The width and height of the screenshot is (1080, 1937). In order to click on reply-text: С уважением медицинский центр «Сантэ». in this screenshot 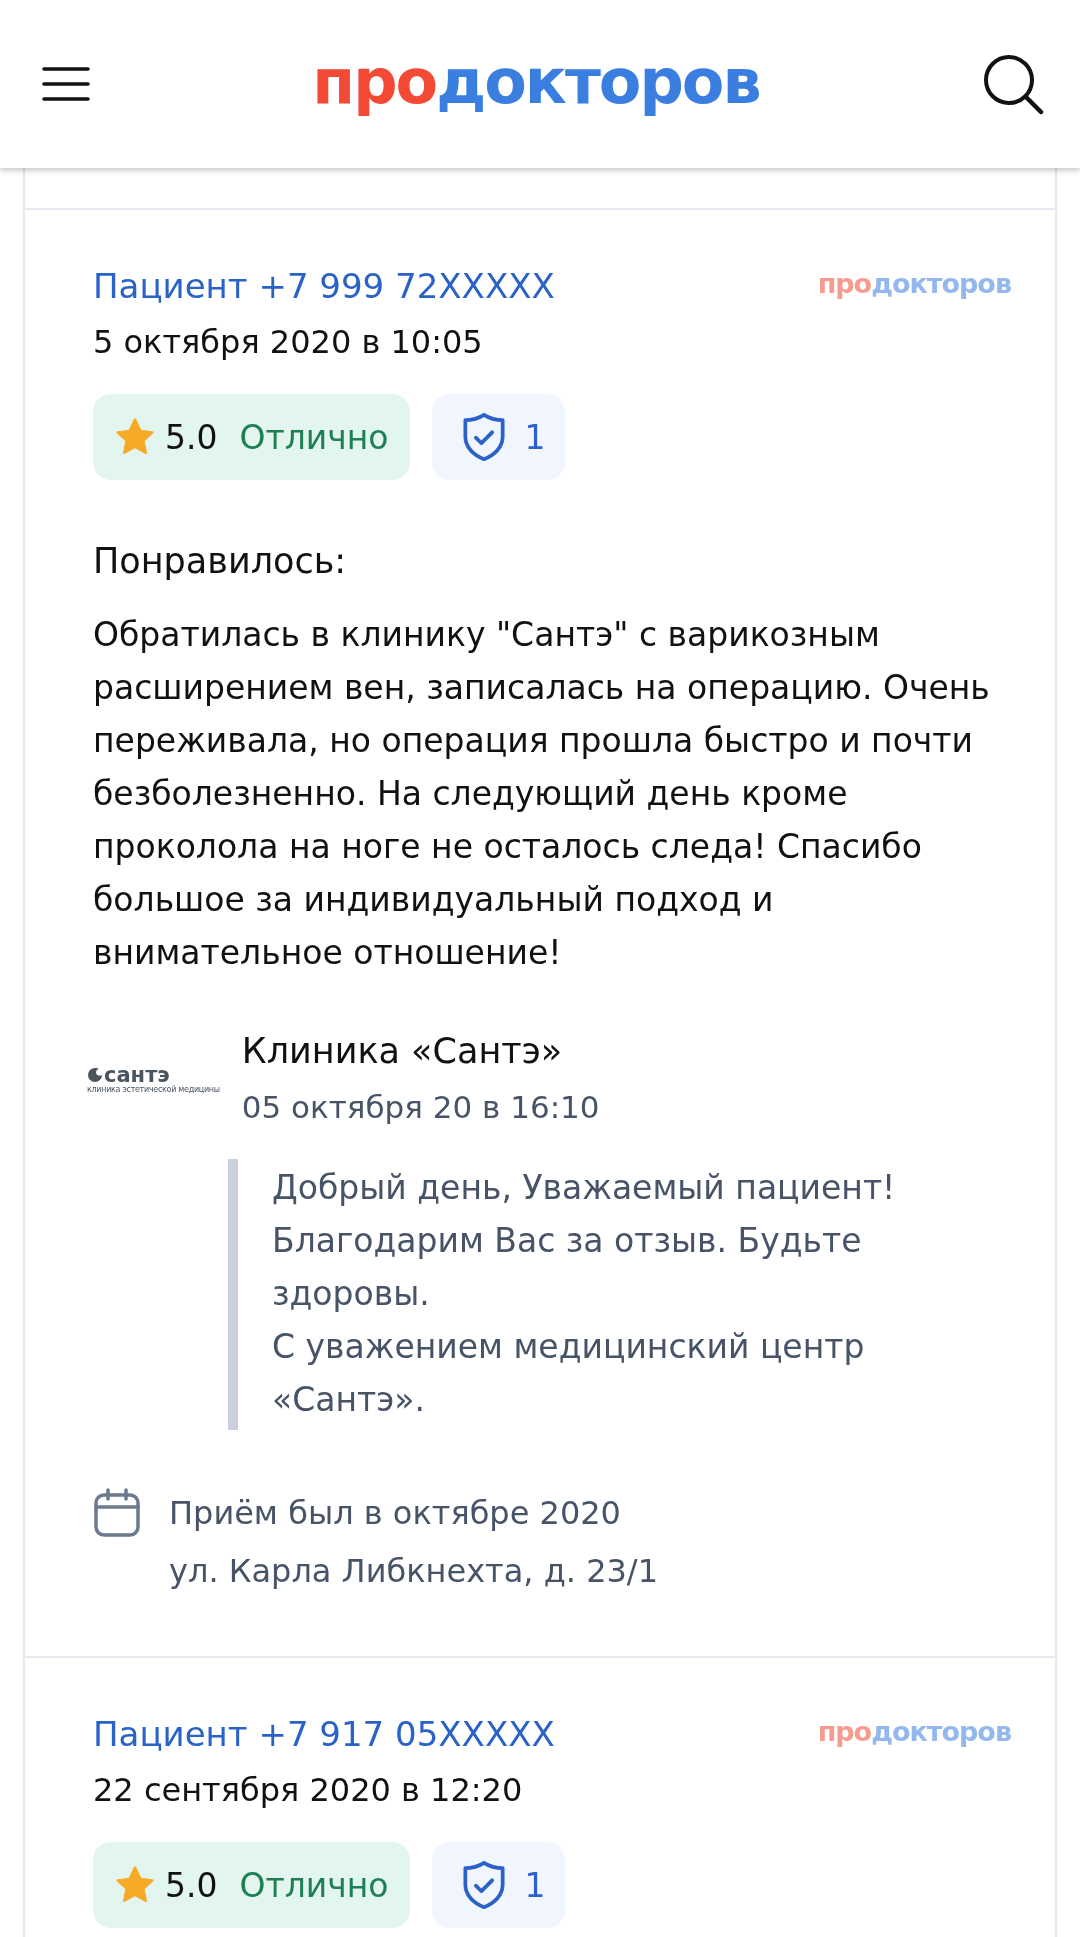, I will do `click(569, 1373)`.